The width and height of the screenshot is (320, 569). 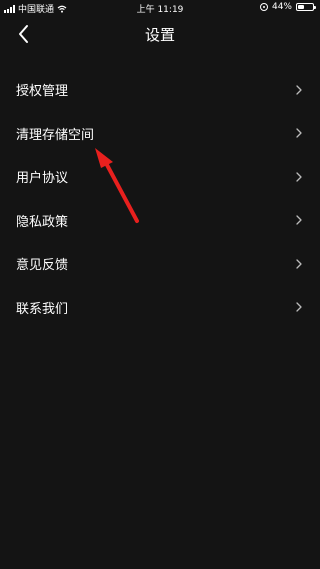 I want to click on menu-item-label: 意见反馈, so click(x=42, y=266).